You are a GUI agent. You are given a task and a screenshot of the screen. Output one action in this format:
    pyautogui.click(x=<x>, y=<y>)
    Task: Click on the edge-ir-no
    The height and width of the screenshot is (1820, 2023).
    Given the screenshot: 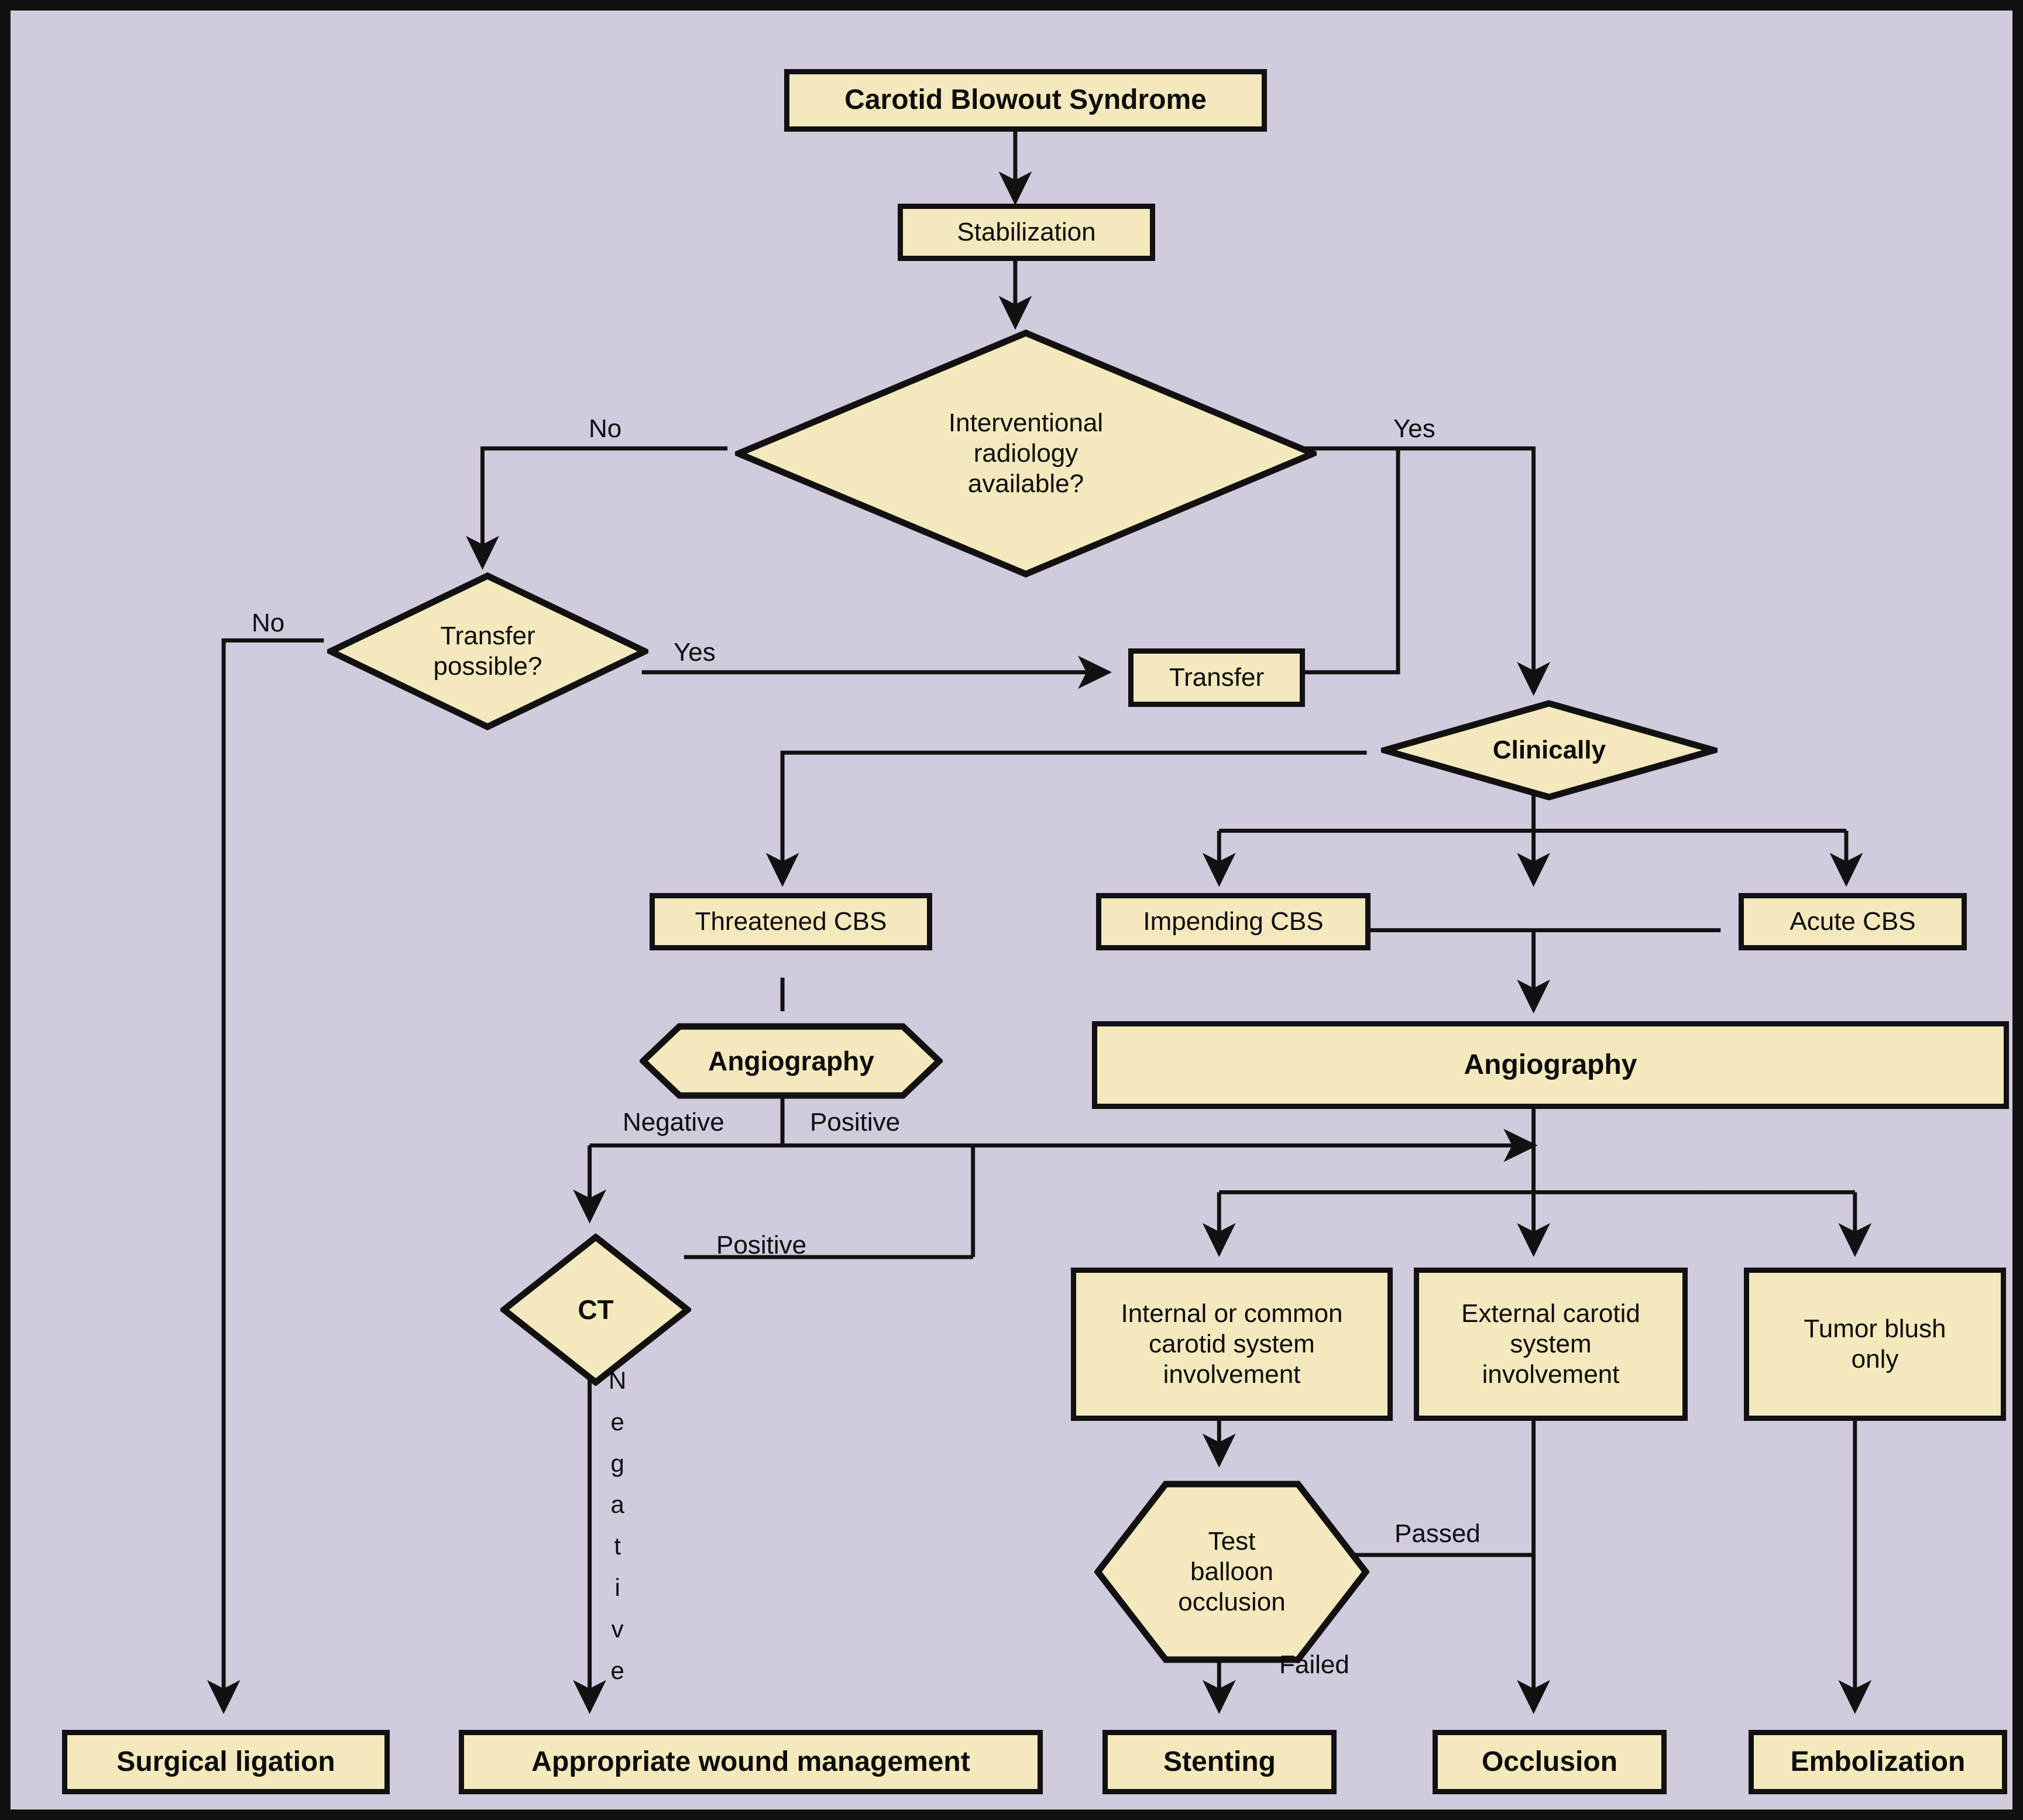 What is the action you would take?
    pyautogui.click(x=597, y=508)
    